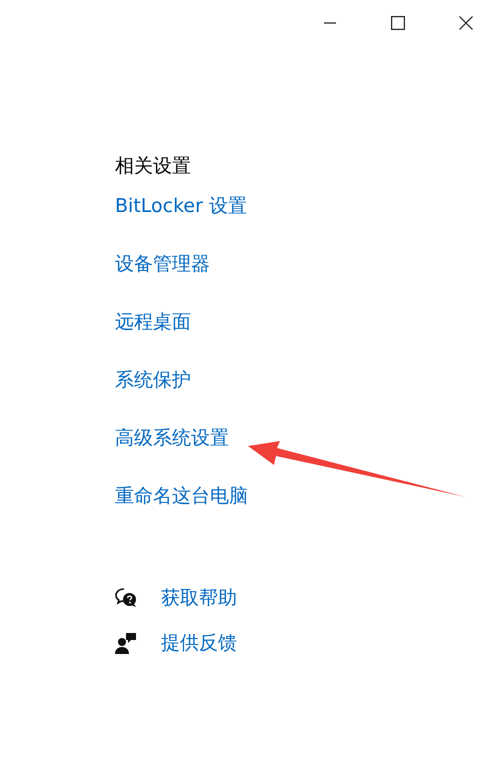 This screenshot has height=769, width=500. What do you see at coordinates (162, 264) in the screenshot?
I see `settings-link: 设备管理器` at bounding box center [162, 264].